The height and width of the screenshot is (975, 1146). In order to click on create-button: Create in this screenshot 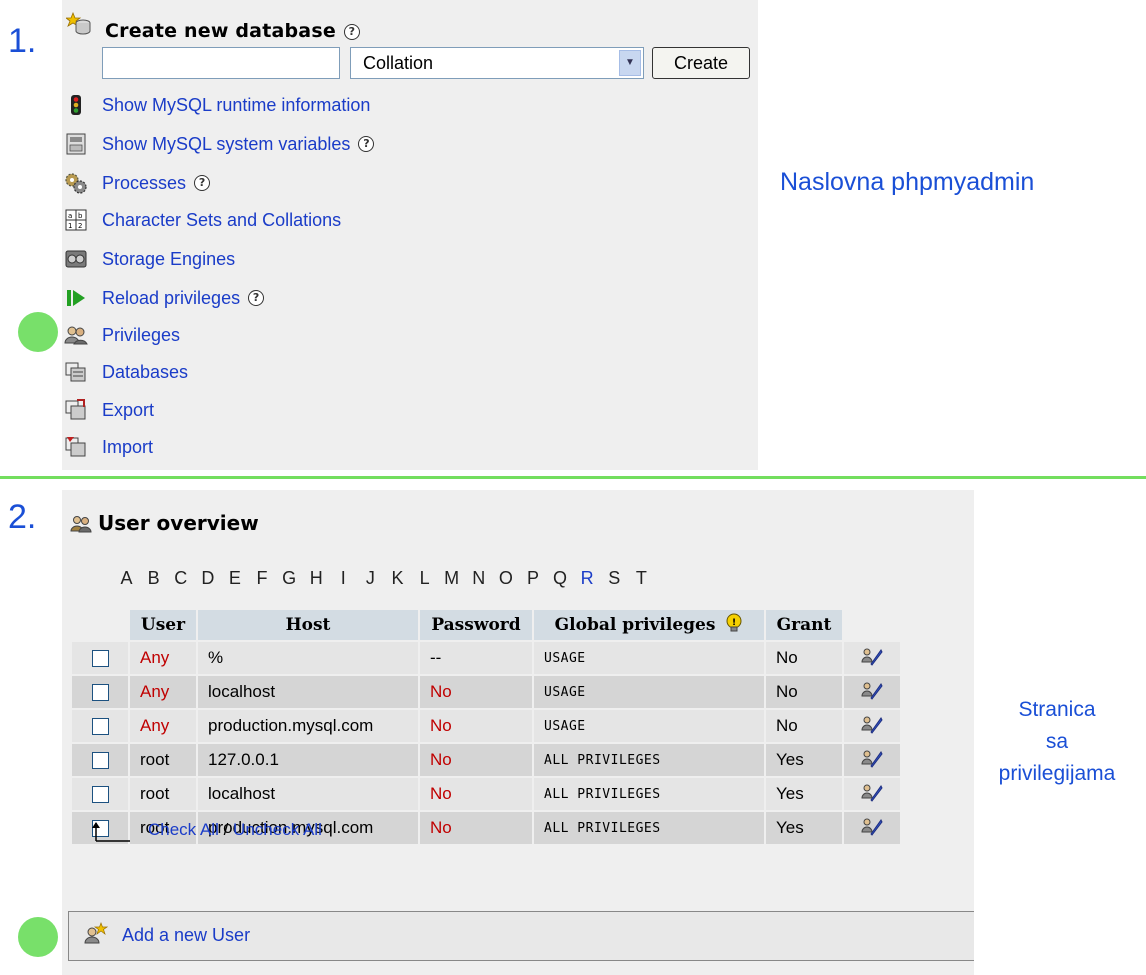, I will do `click(701, 63)`.